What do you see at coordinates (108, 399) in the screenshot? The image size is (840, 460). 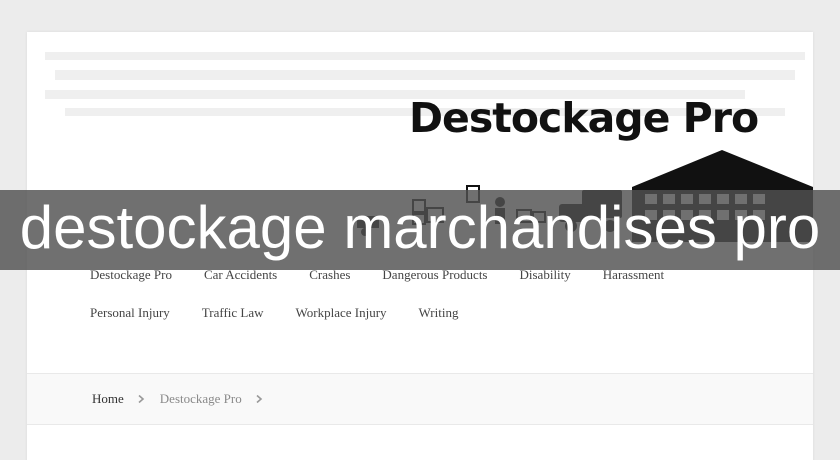 I see `breadcrumb-home-link: Home` at bounding box center [108, 399].